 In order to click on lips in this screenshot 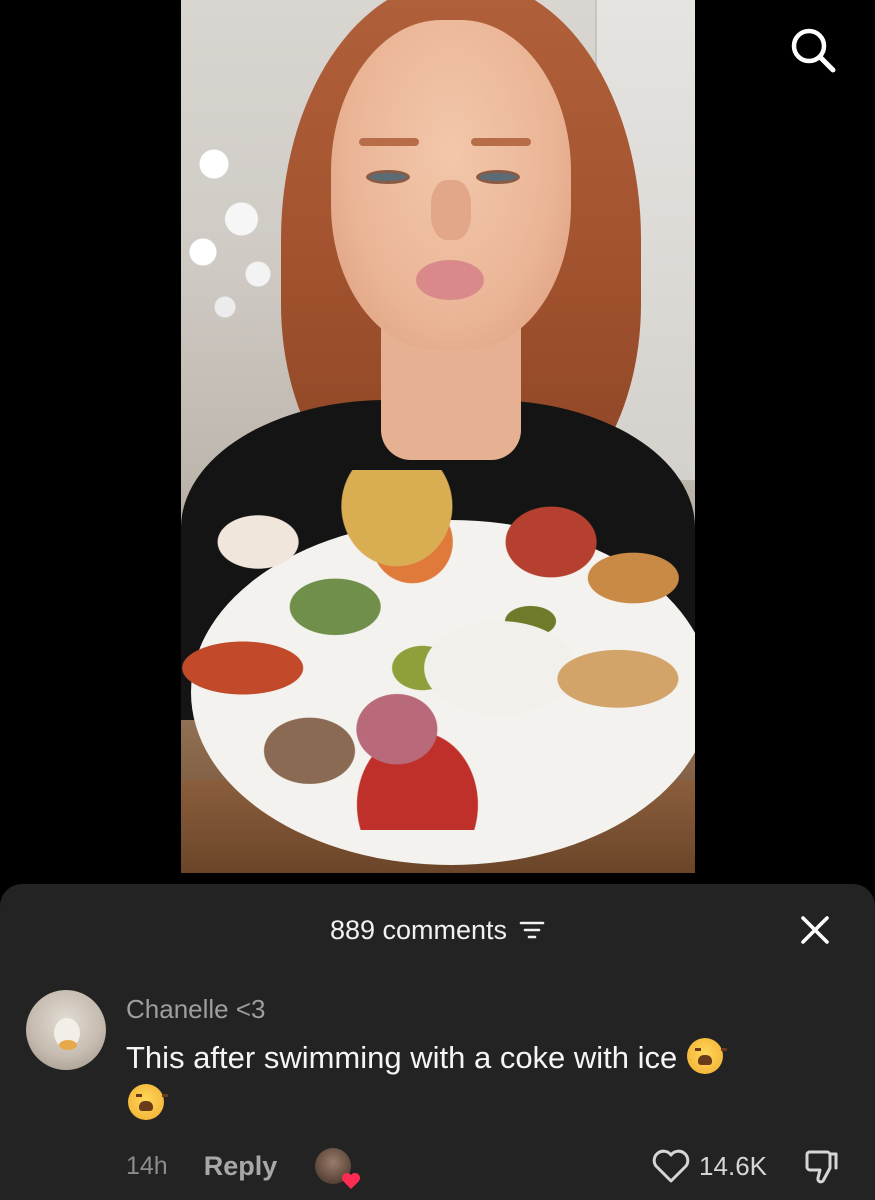, I will do `click(450, 280)`.